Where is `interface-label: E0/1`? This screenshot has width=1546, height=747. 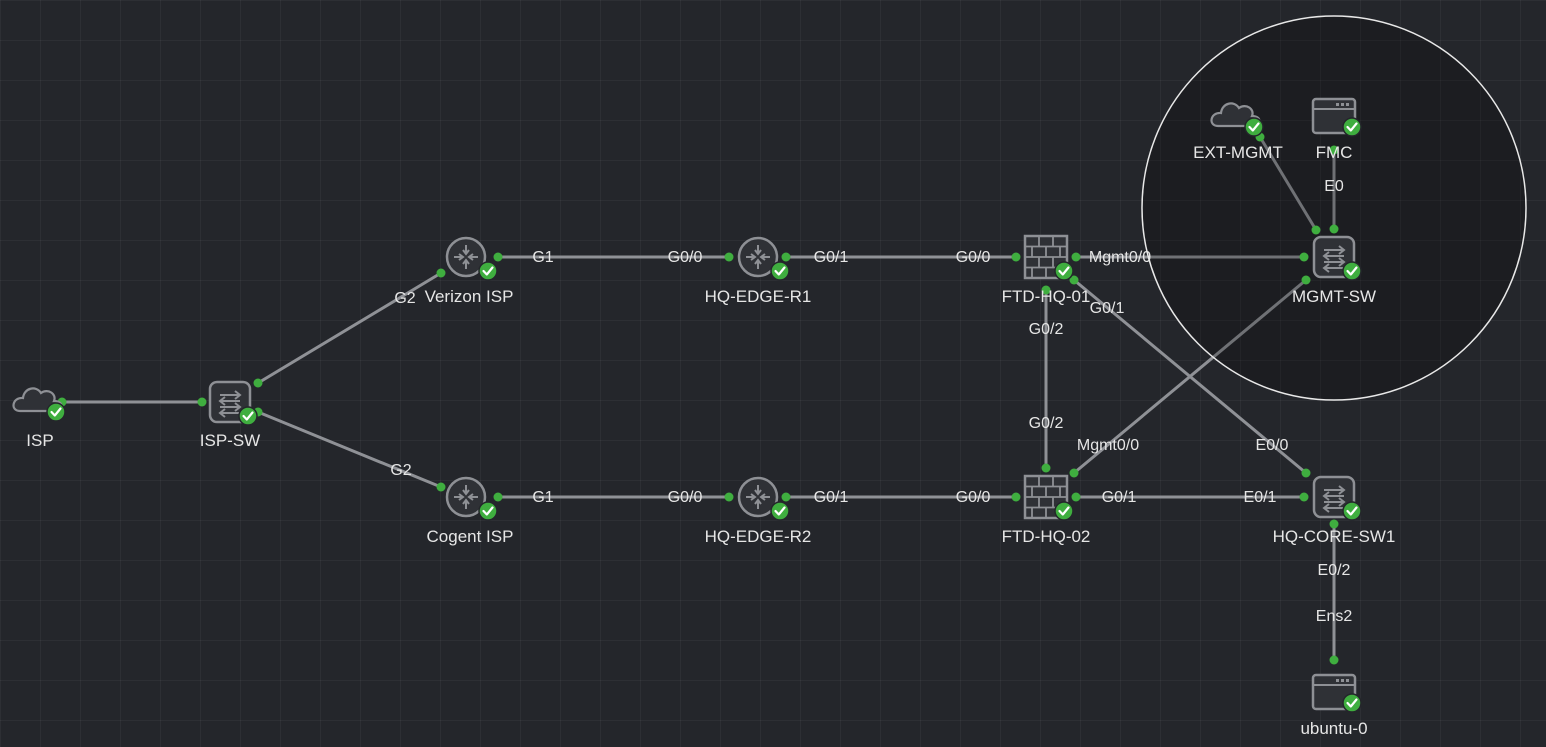 interface-label: E0/1 is located at coordinates (1260, 497).